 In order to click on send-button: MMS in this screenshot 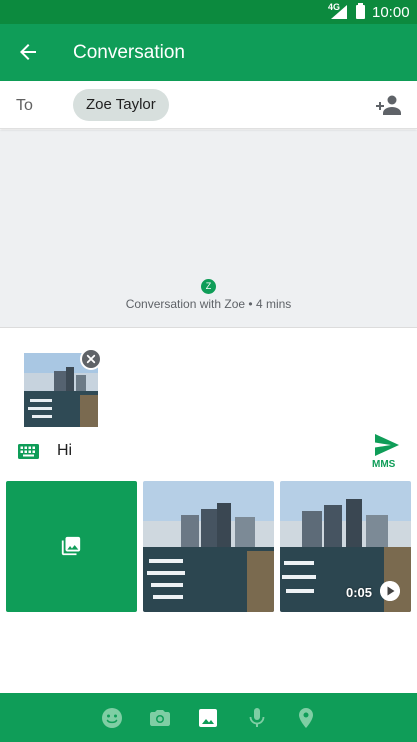, I will do `click(387, 452)`.